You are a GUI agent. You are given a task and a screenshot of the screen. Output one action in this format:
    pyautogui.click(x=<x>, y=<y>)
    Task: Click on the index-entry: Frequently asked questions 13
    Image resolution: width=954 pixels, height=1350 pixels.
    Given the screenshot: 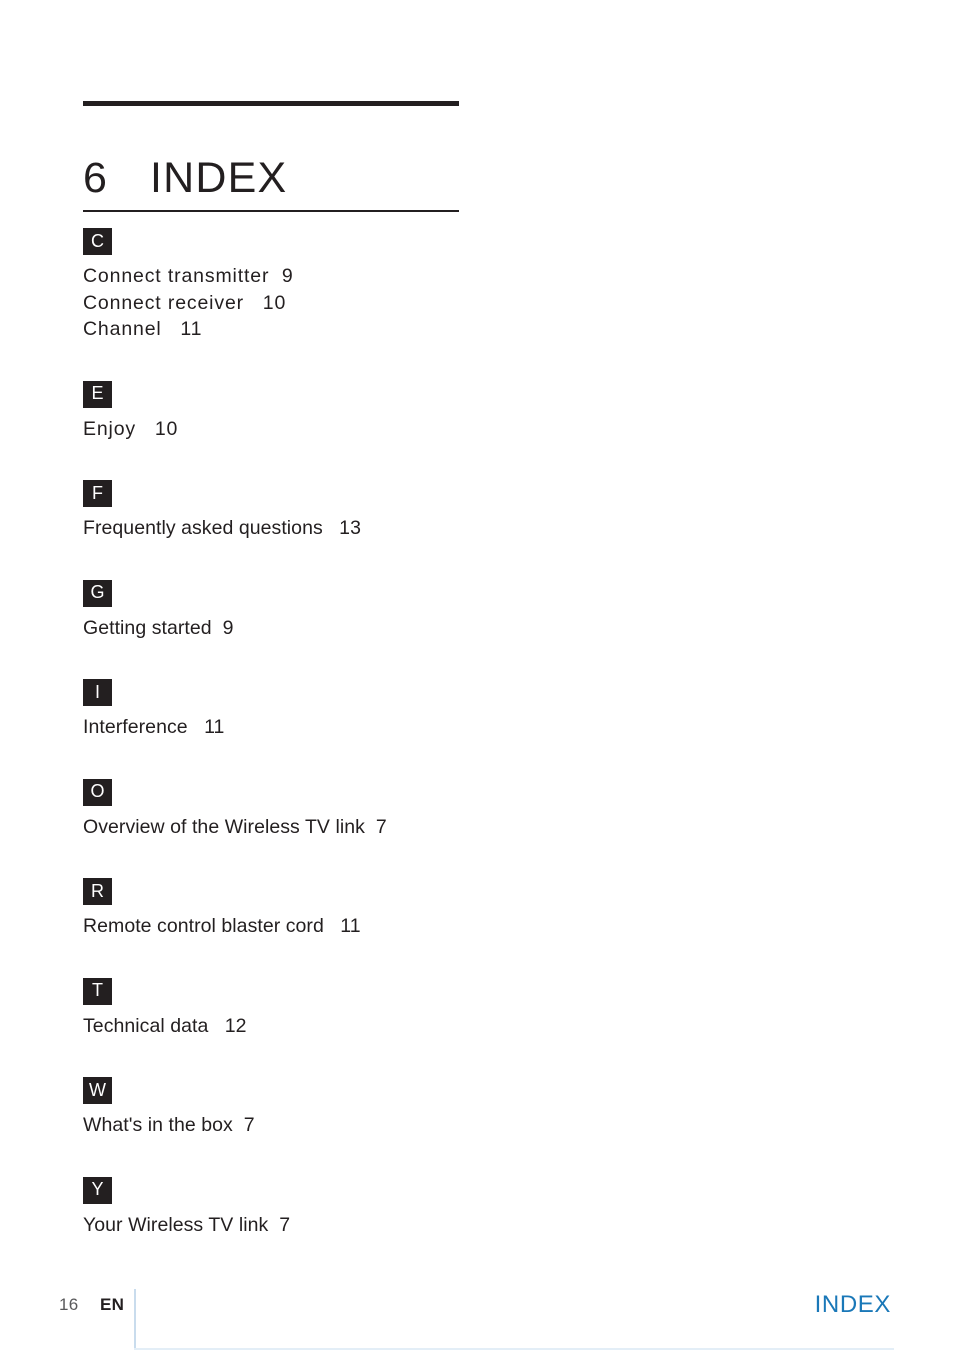 What is the action you would take?
    pyautogui.click(x=343, y=528)
    